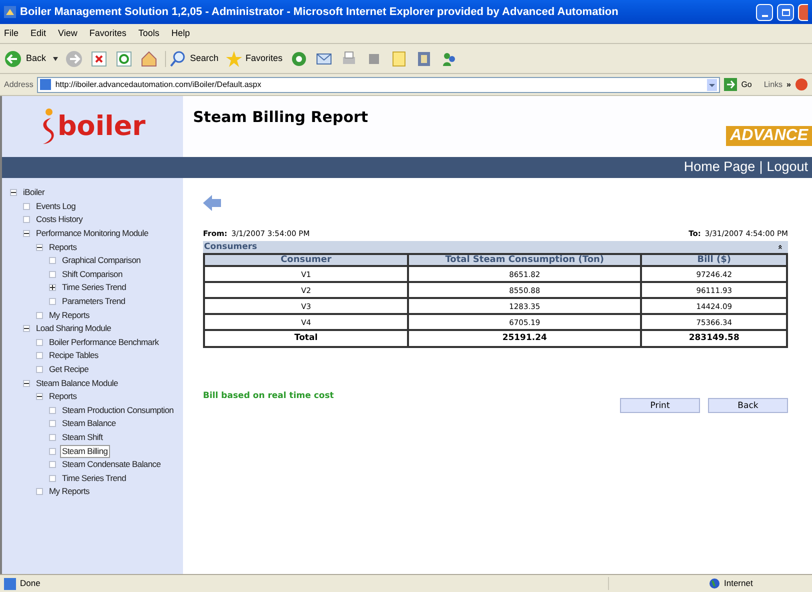 The image size is (812, 592). Describe the element at coordinates (19, 84) in the screenshot. I see `address-label: Address` at that location.